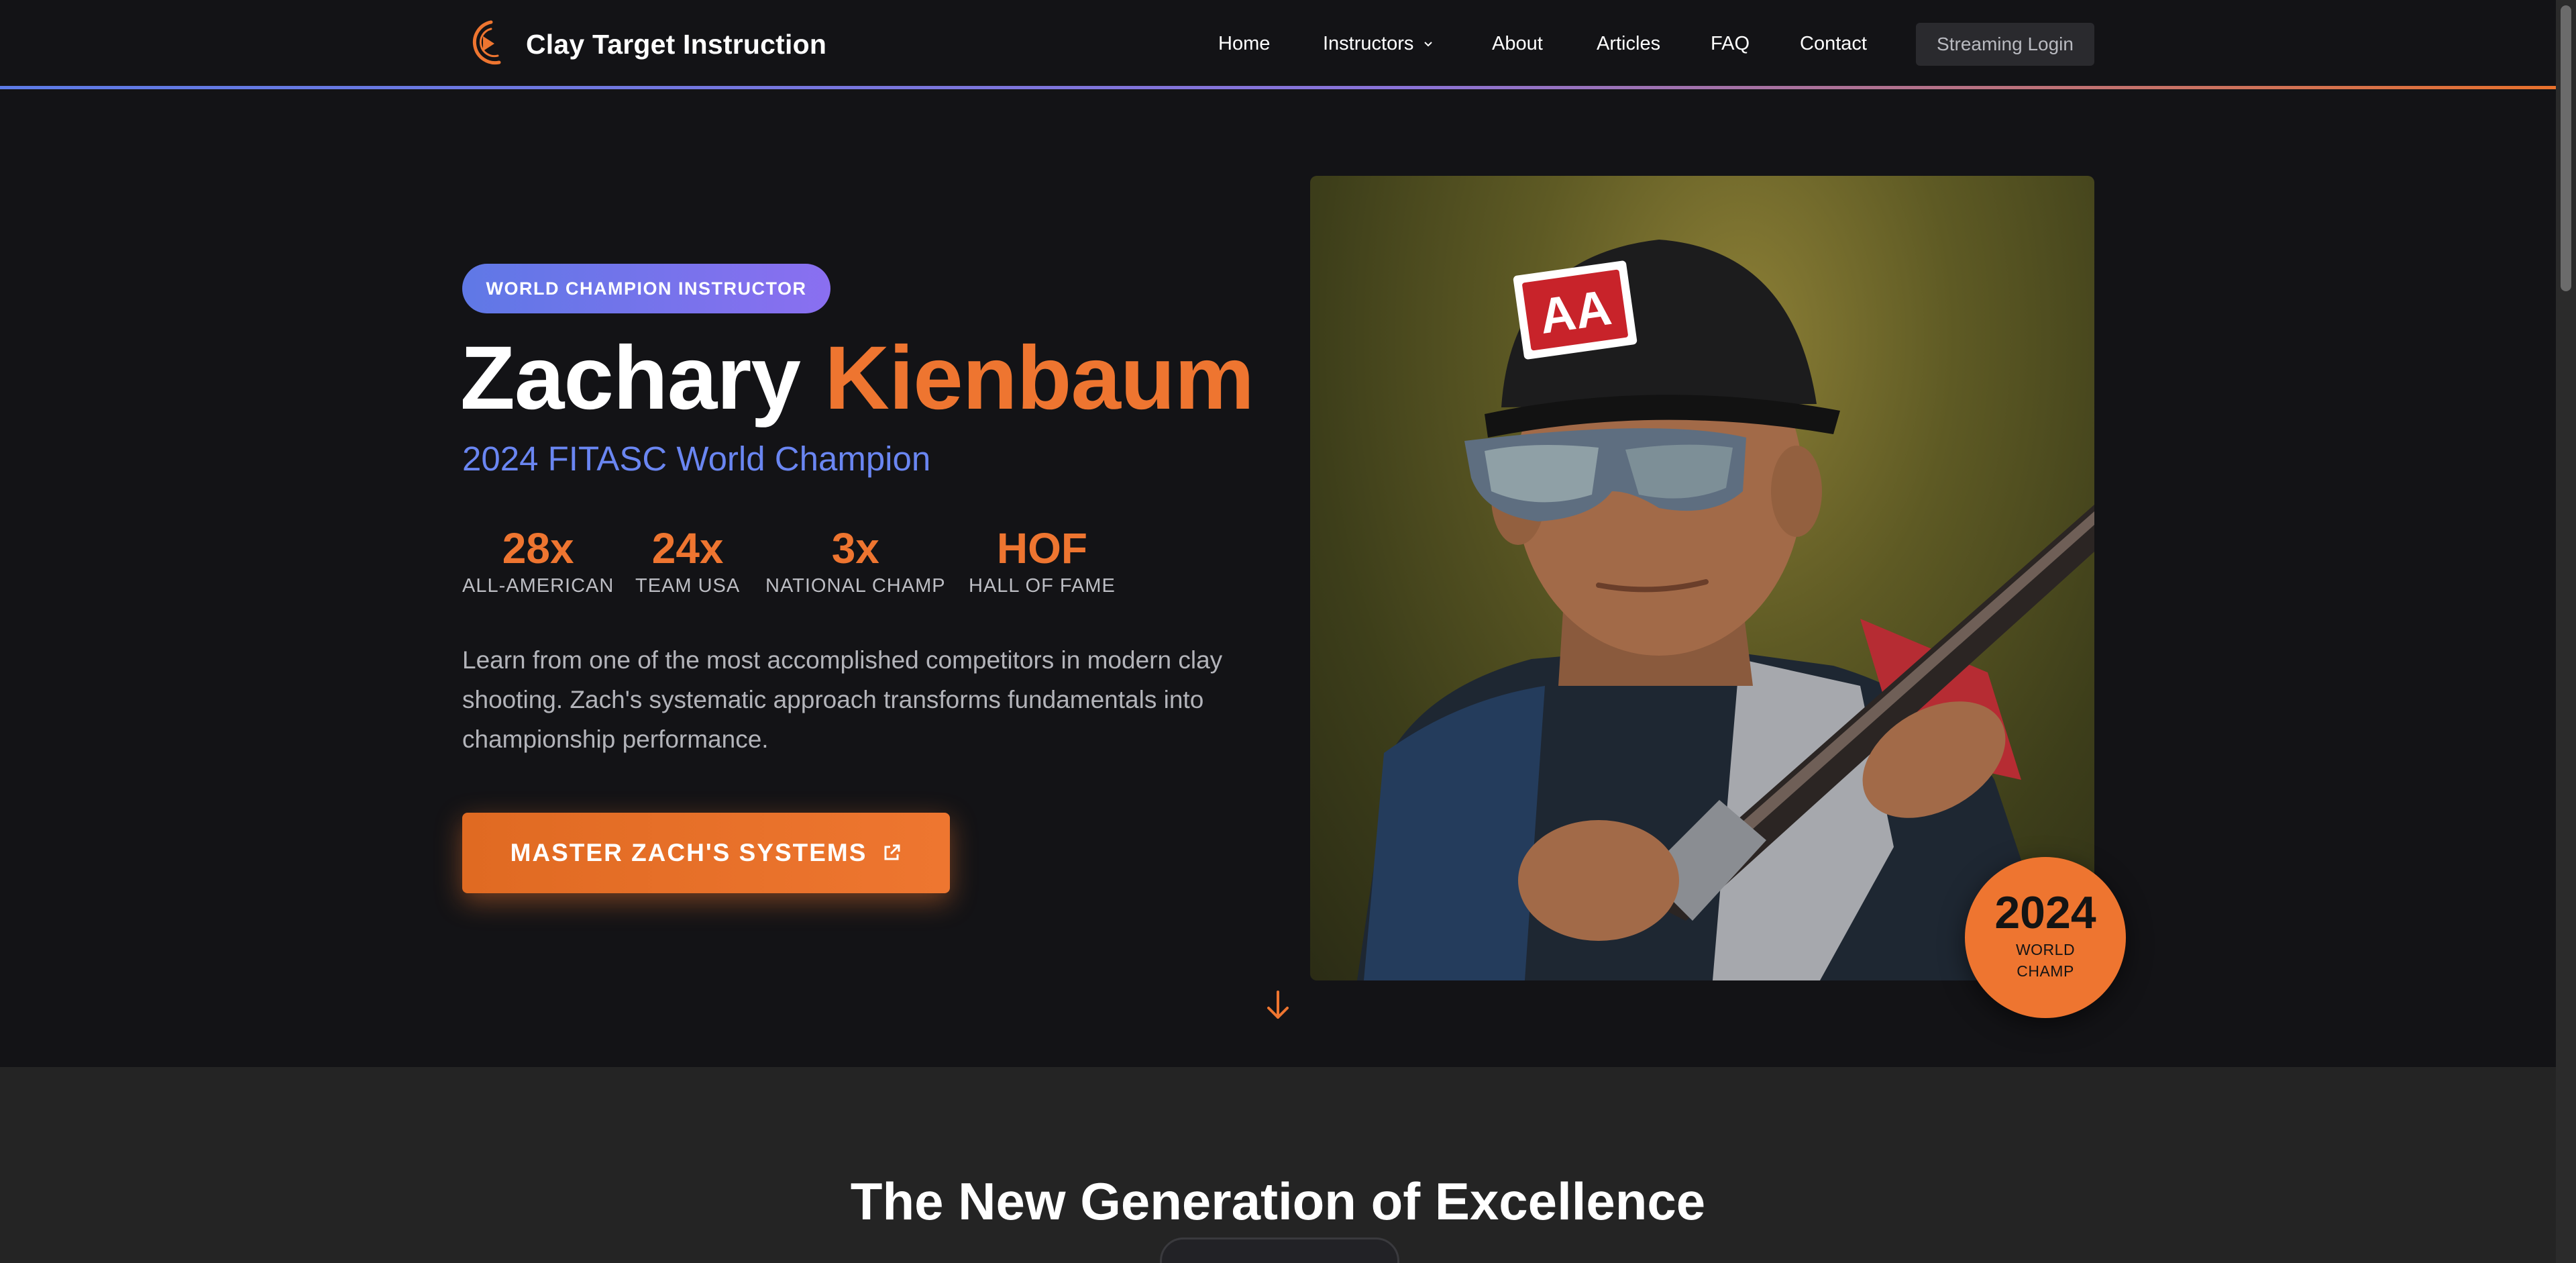 Image resolution: width=2576 pixels, height=1263 pixels. Describe the element at coordinates (2566, 148) in the screenshot. I see `scrollbar-thumb` at that location.